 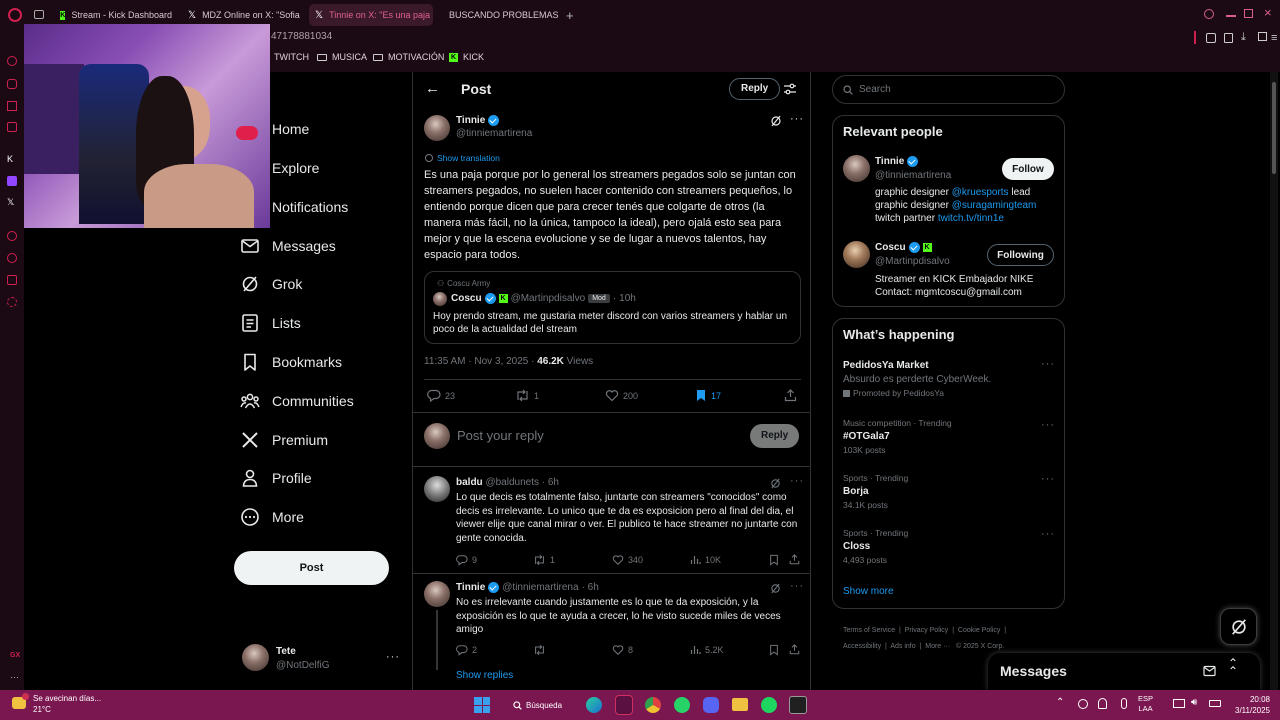 What do you see at coordinates (1124, 703) in the screenshot?
I see `tray-mic-icon` at bounding box center [1124, 703].